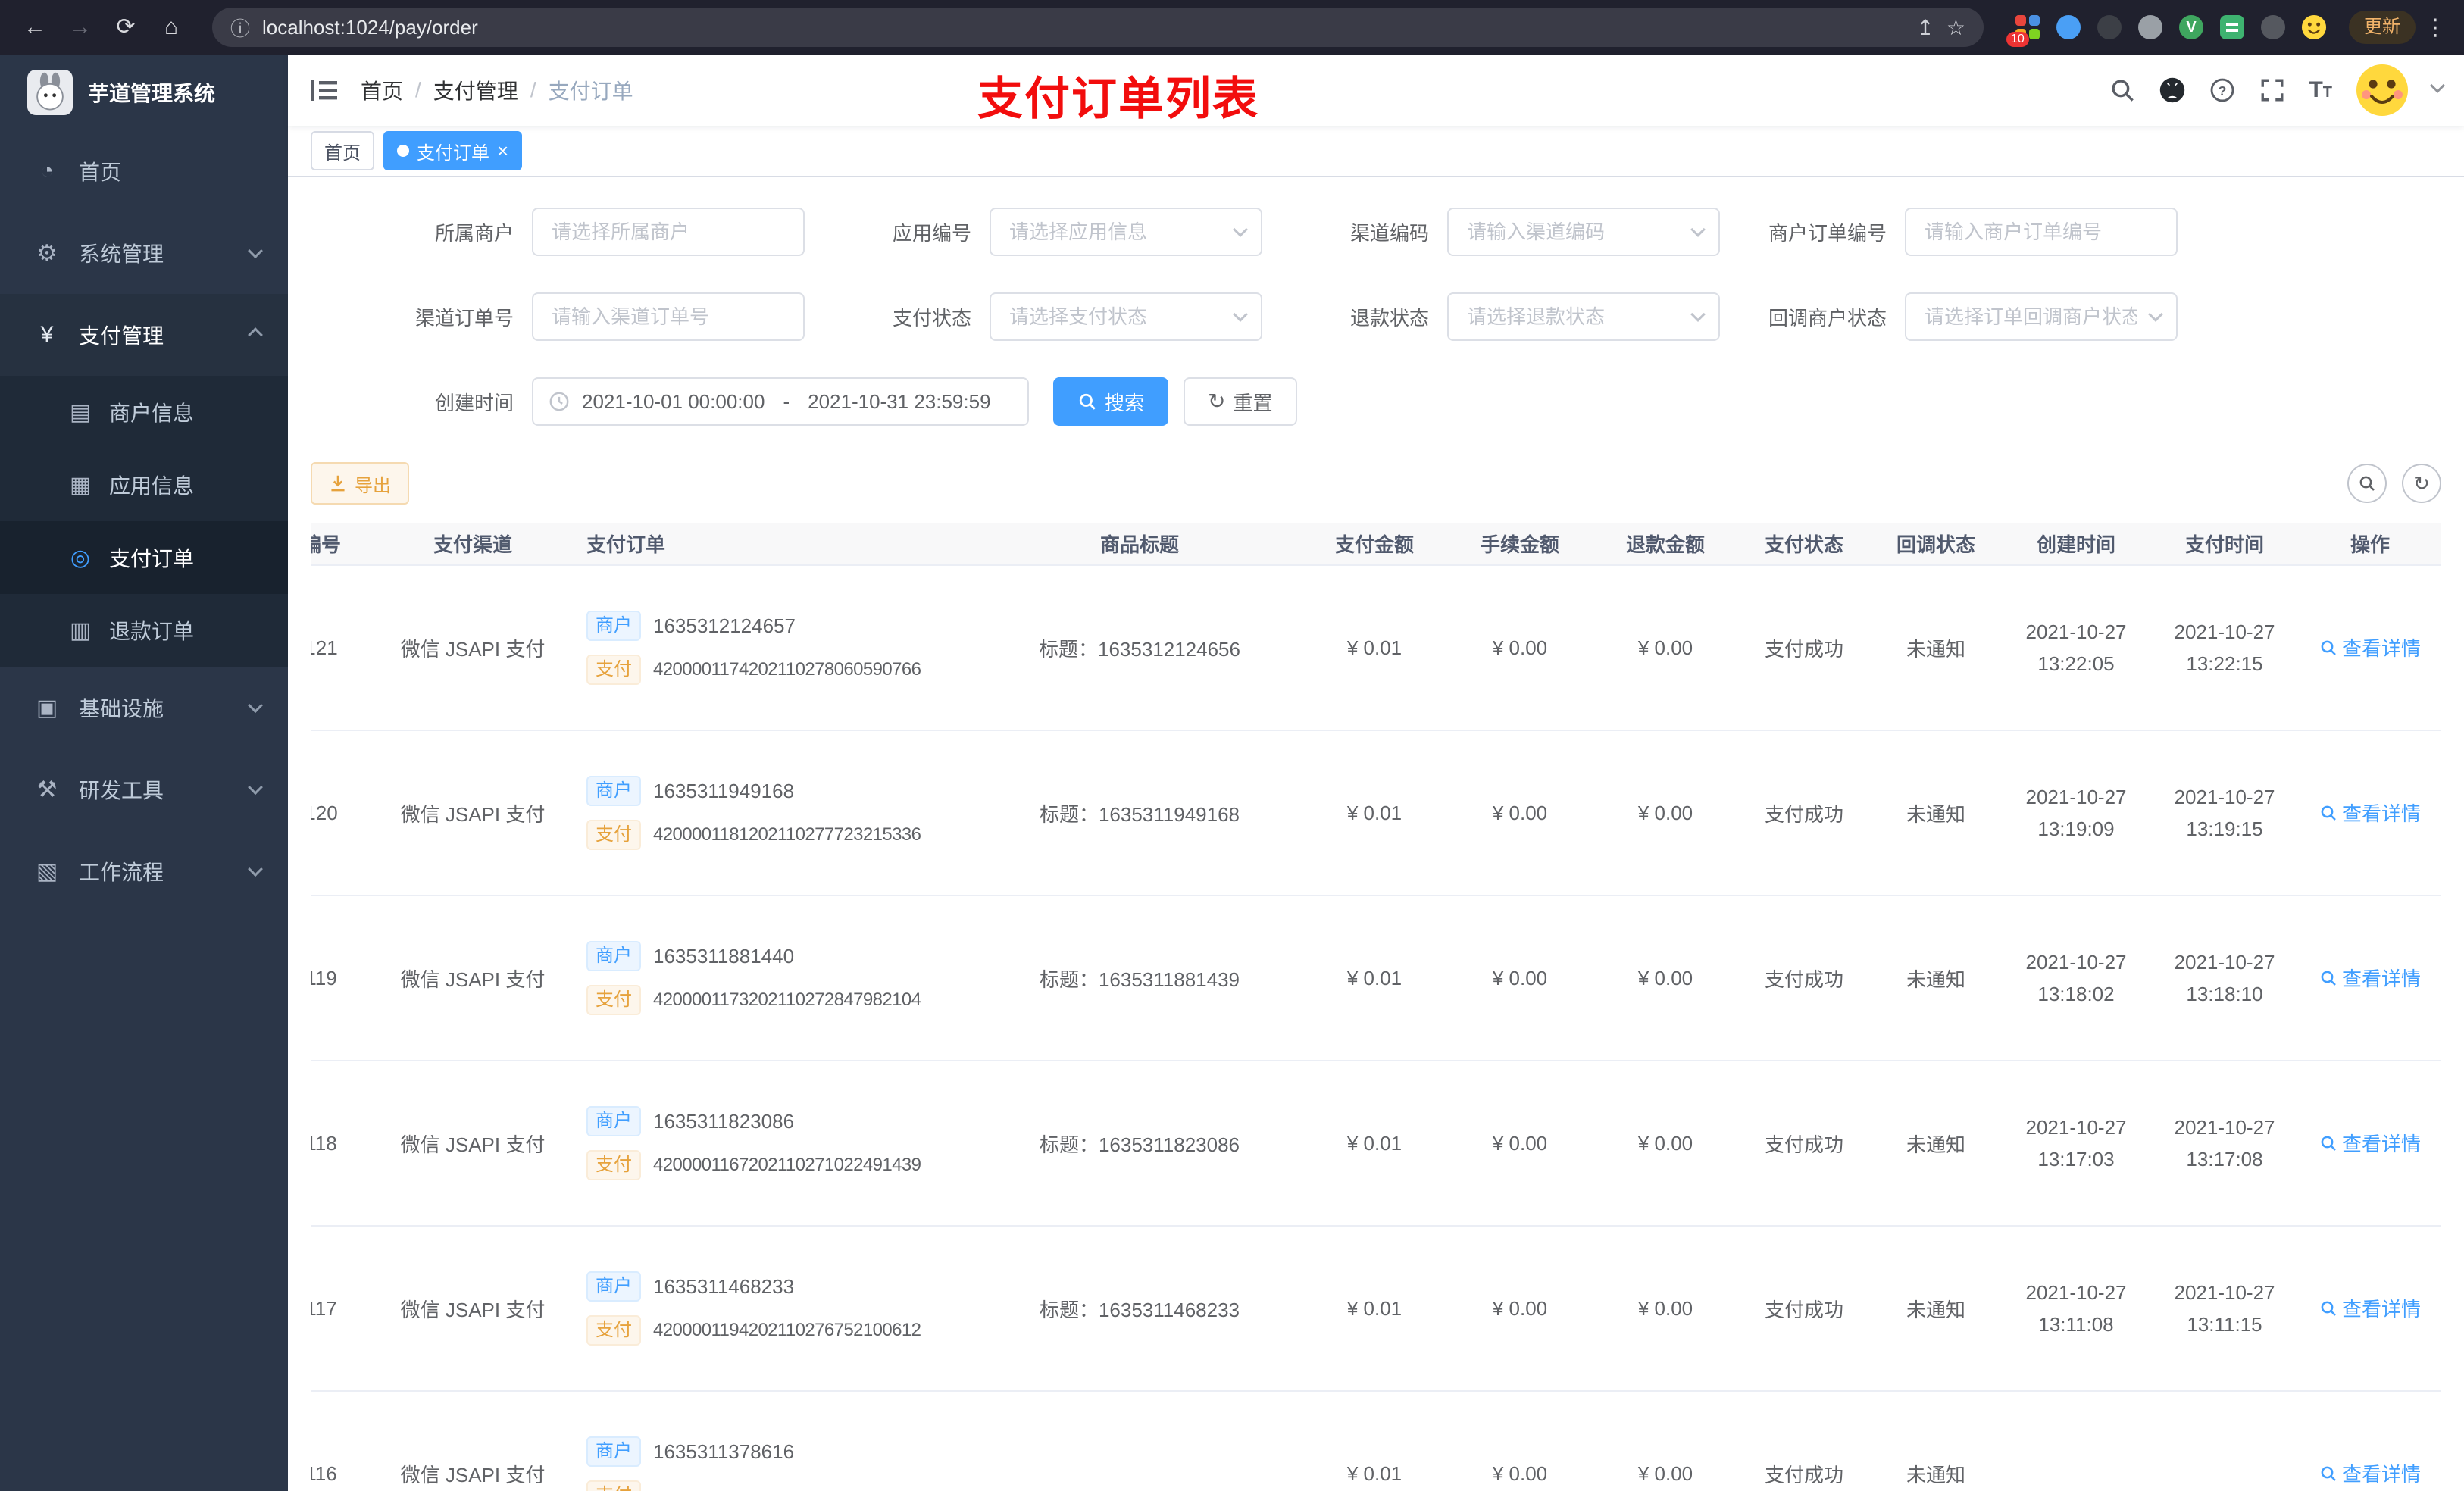  I want to click on search-button: 搜索, so click(1111, 401).